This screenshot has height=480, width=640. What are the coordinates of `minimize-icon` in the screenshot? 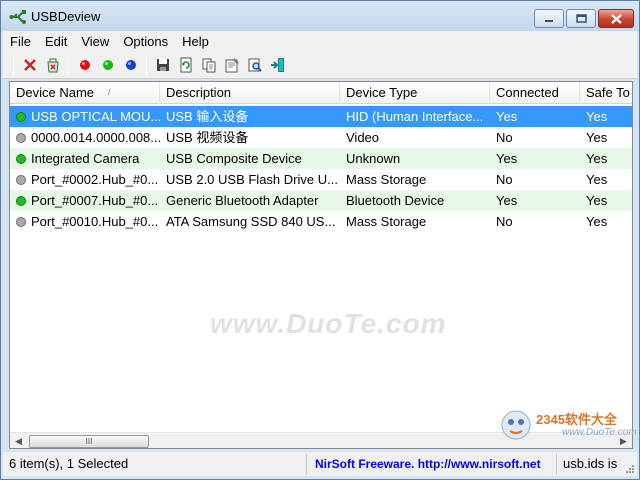 It's located at (549, 20).